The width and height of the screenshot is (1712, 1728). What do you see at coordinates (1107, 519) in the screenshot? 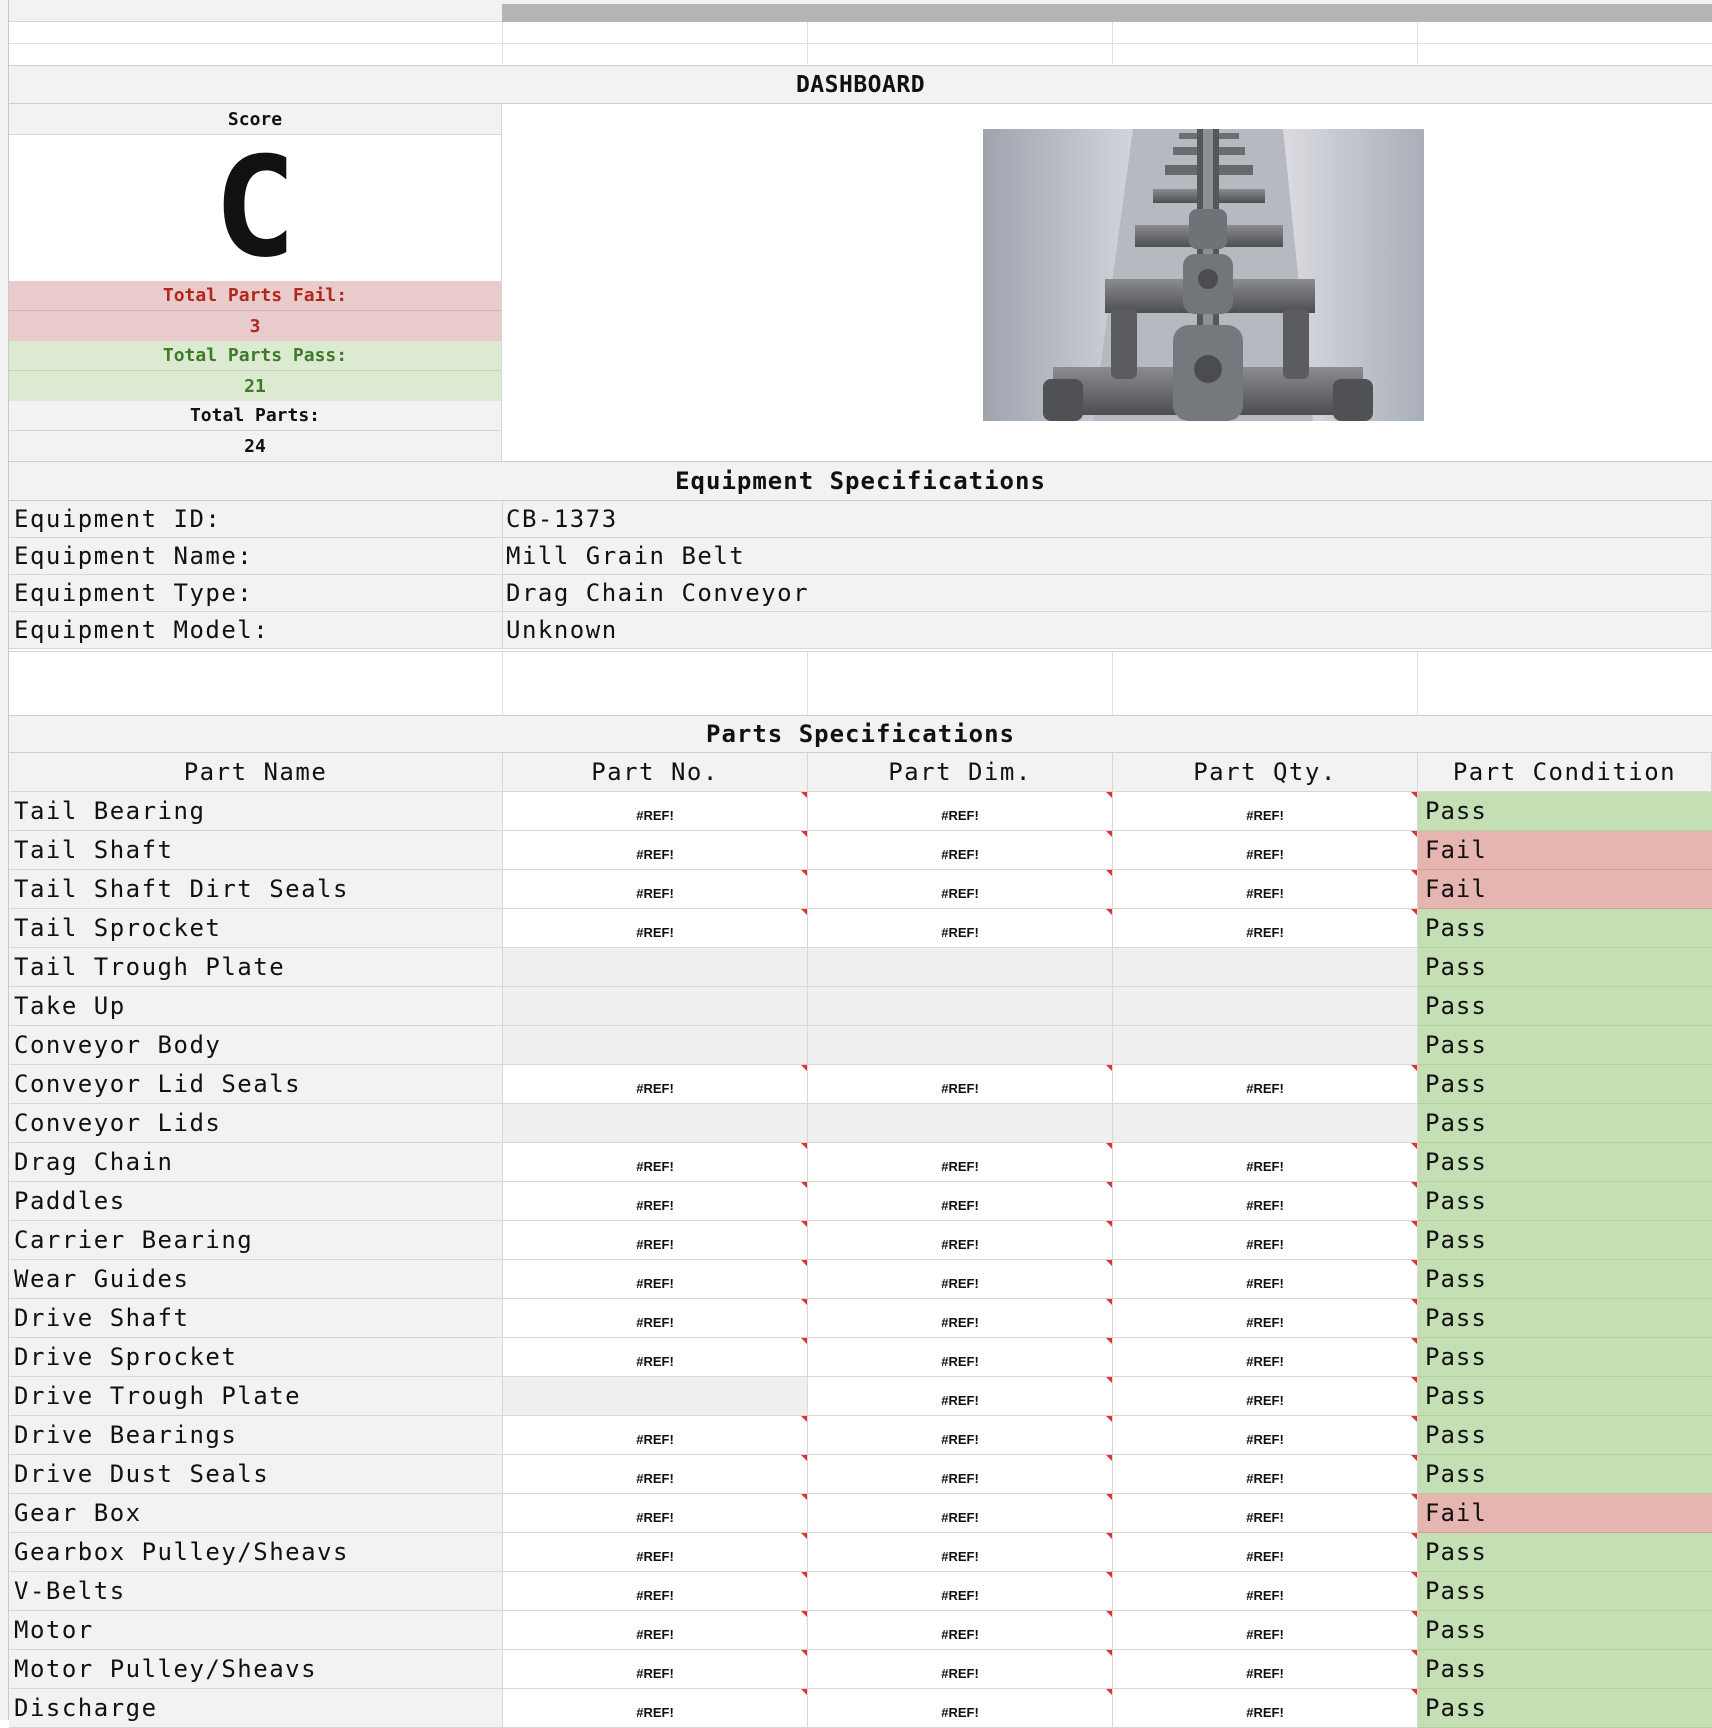
I see `equipment-value-cell: CB-1373` at bounding box center [1107, 519].